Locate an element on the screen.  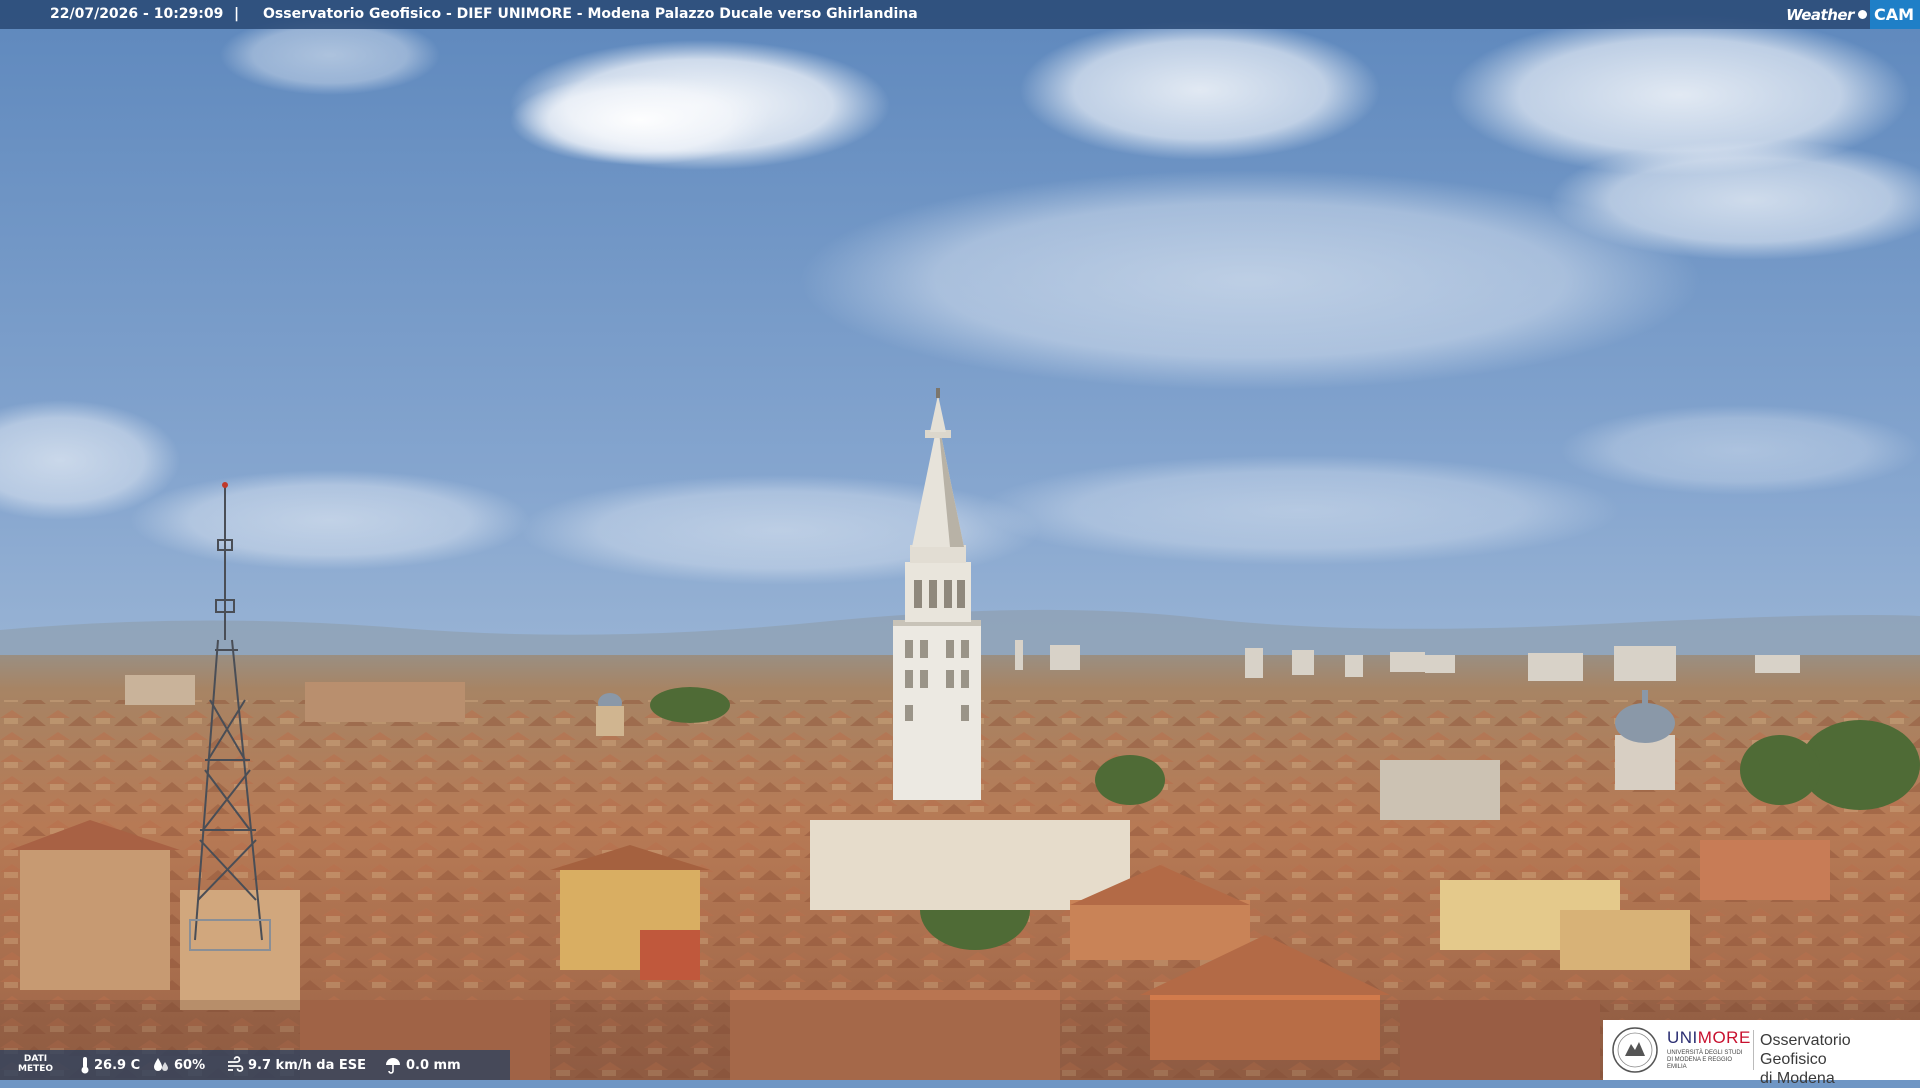
sun-icon is located at coordinates (1862, 14).